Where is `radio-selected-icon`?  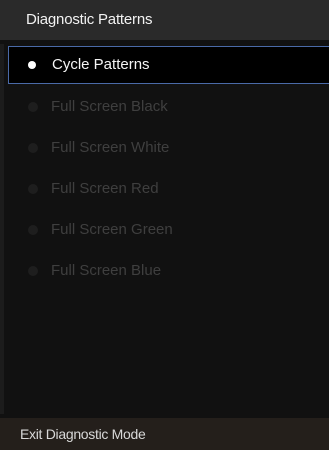 radio-selected-icon is located at coordinates (32, 65).